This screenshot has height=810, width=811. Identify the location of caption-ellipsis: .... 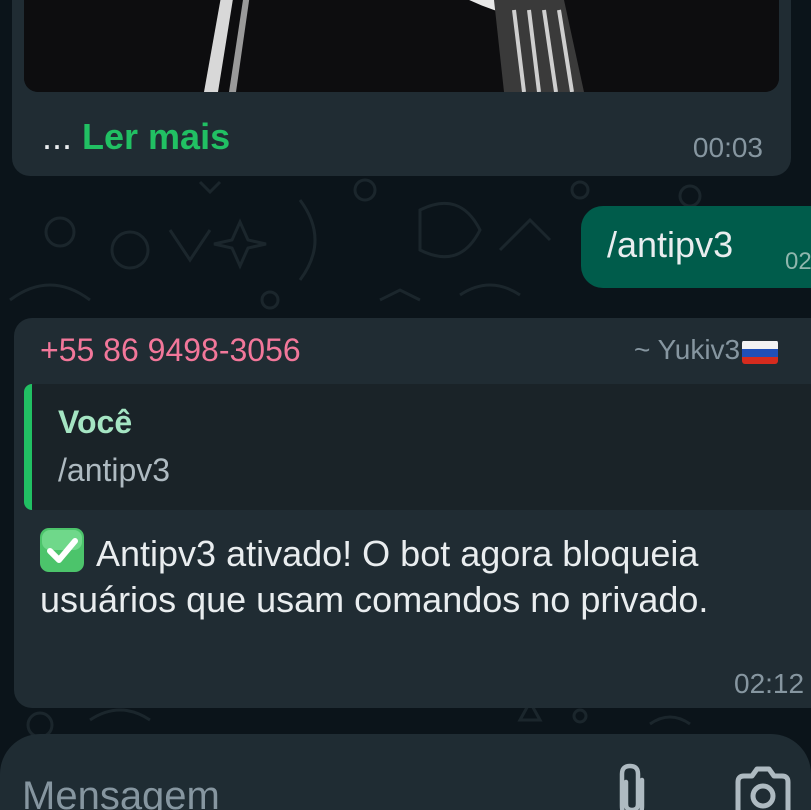
(62, 136).